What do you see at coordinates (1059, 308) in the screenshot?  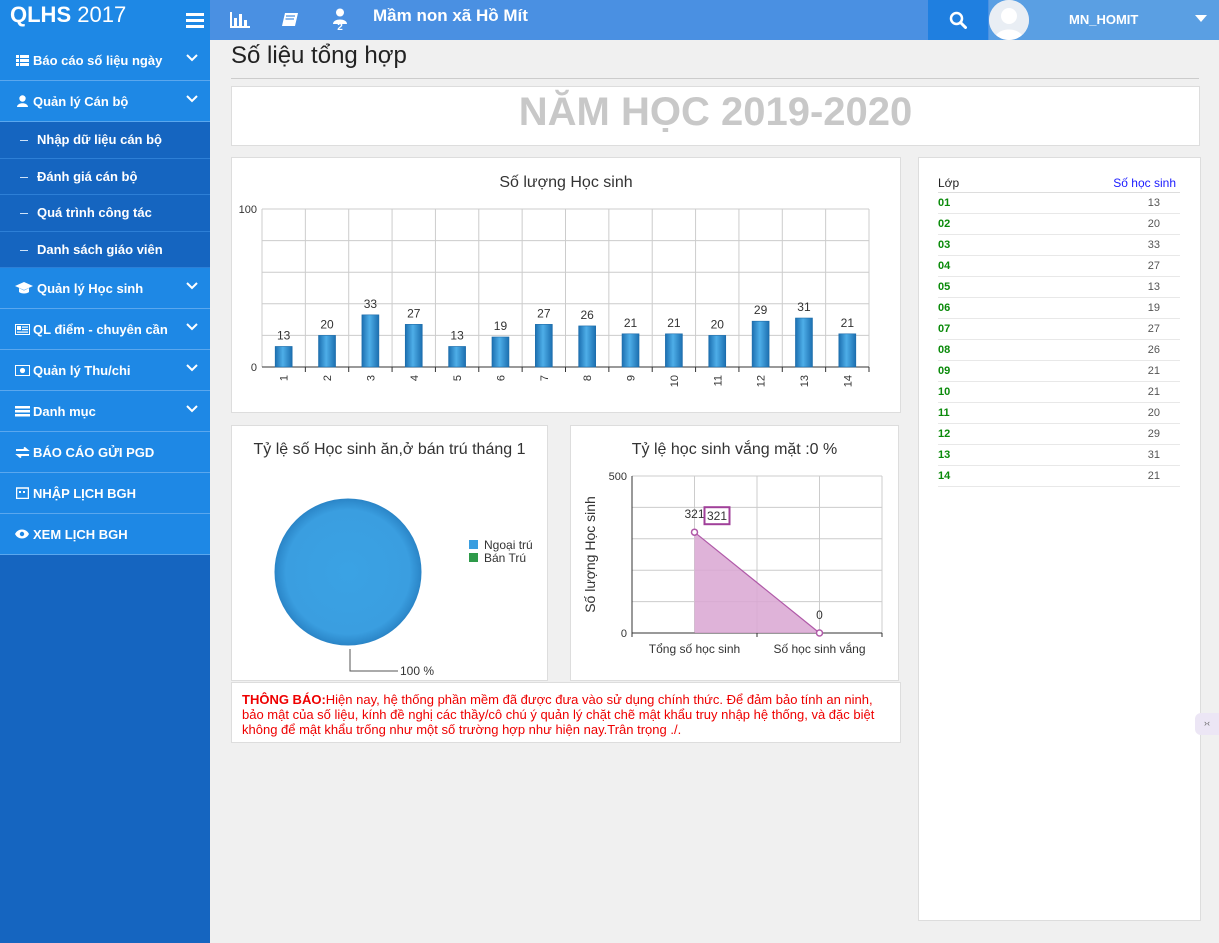 I see `table-row: 06 19` at bounding box center [1059, 308].